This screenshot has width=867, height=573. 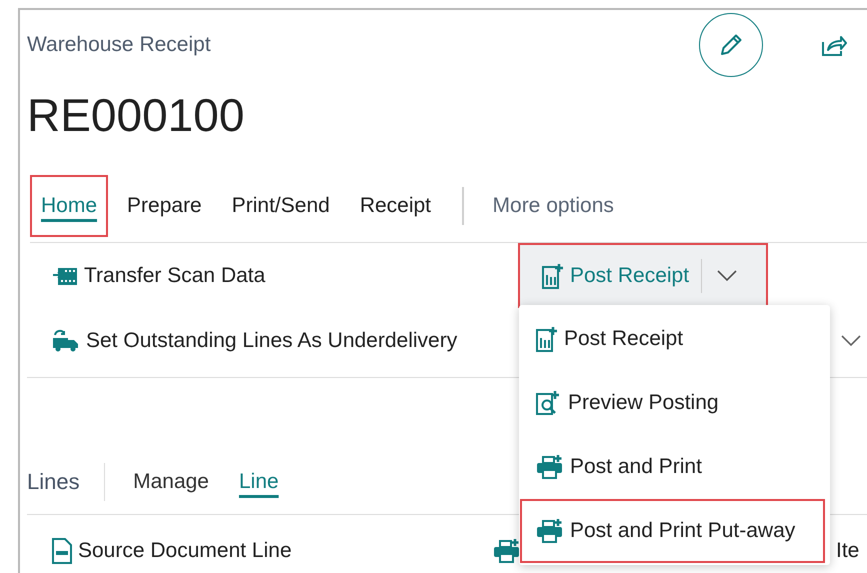 I want to click on split-button: Post Receipt, so click(x=643, y=275).